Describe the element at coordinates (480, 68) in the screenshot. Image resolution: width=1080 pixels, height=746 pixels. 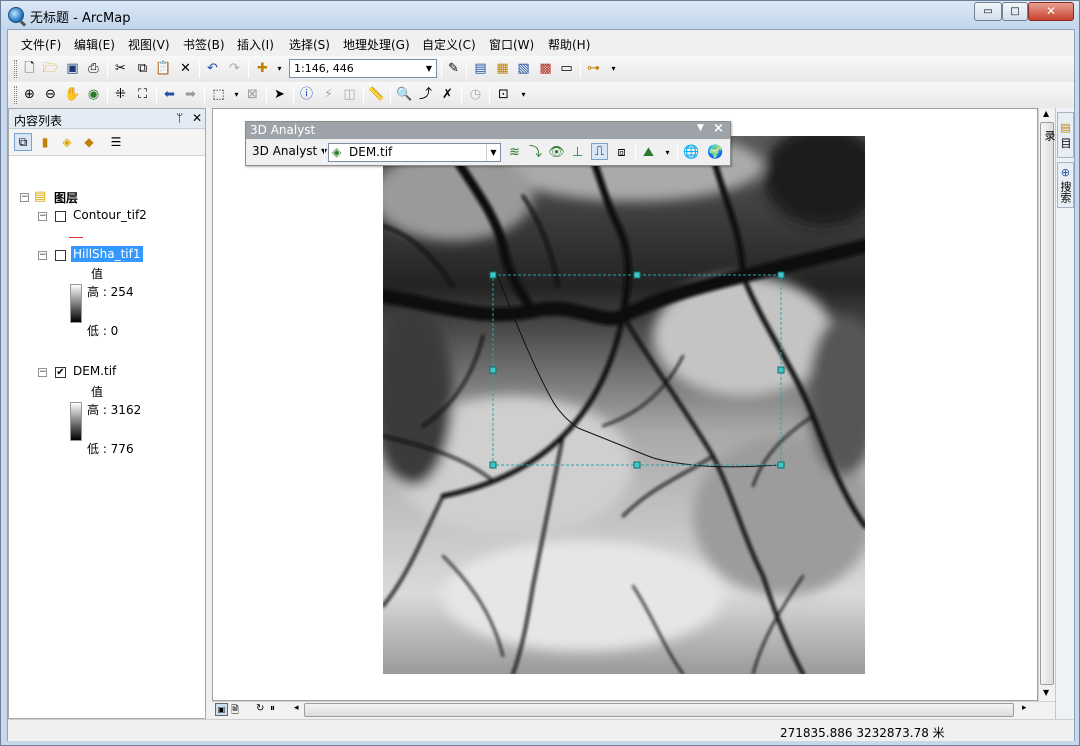
I see `table-of-contents-icon: ▤` at that location.